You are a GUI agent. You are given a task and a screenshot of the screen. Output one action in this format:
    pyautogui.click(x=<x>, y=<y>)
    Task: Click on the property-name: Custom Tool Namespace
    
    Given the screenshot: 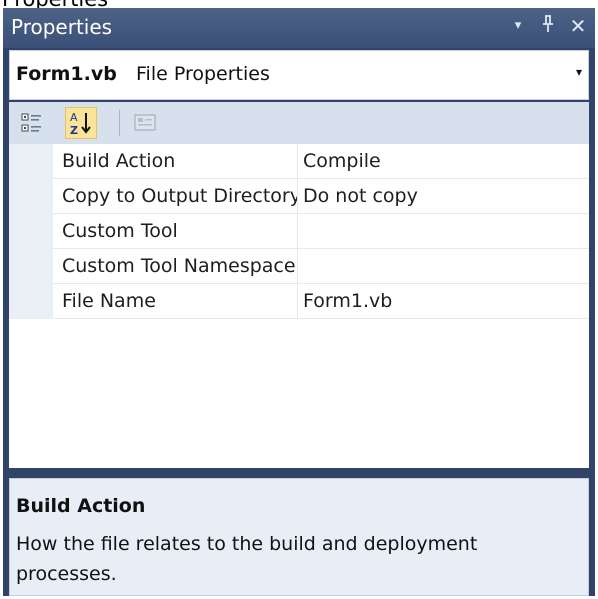 What is the action you would take?
    pyautogui.click(x=175, y=266)
    